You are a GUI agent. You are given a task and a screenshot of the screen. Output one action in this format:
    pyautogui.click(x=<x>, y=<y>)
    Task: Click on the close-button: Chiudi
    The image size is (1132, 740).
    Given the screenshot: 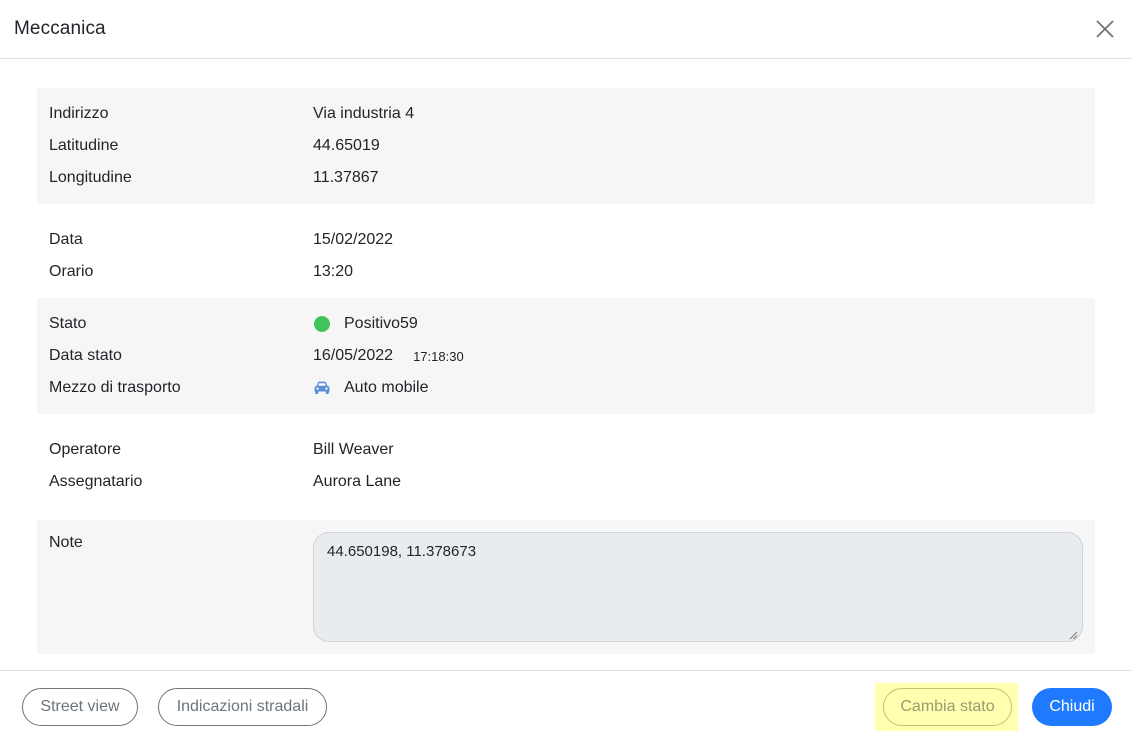 What is the action you would take?
    pyautogui.click(x=1072, y=707)
    